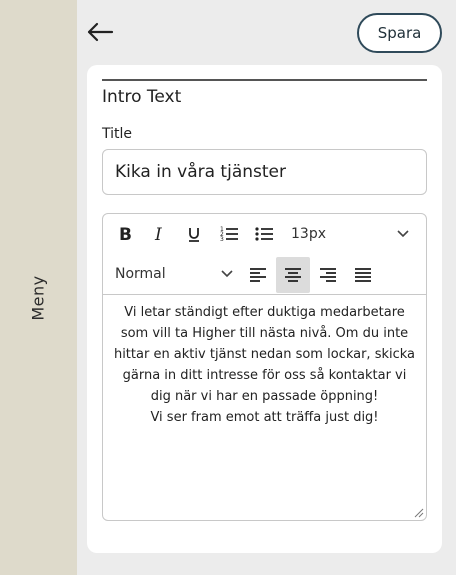 The width and height of the screenshot is (456, 575). I want to click on content-line: dig när vi har en passade öppning!, so click(264, 396).